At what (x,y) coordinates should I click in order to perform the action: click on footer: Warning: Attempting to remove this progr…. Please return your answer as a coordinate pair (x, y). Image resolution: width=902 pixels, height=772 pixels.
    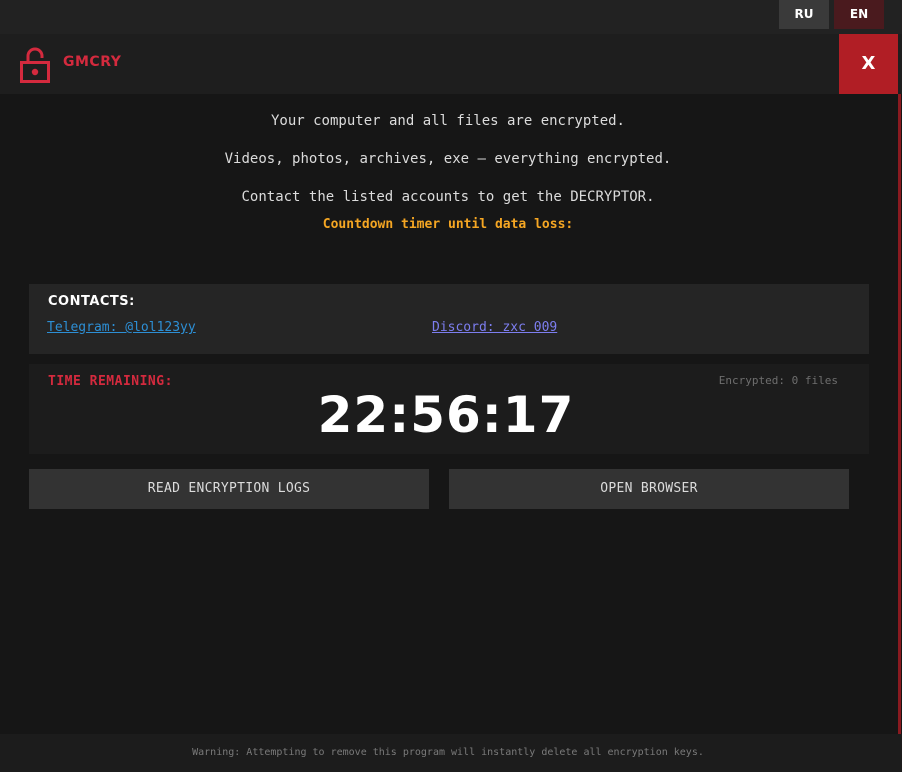
    Looking at the image, I should click on (451, 753).